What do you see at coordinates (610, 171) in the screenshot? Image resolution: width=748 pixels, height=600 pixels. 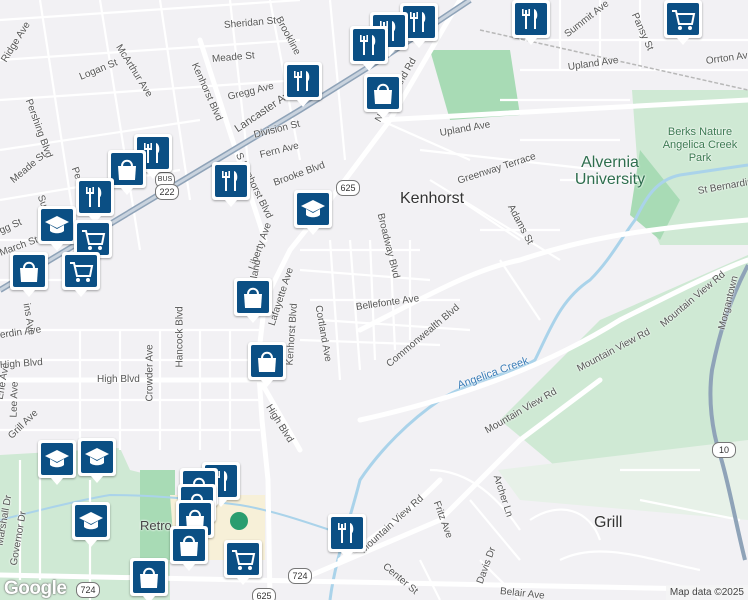 I see `place-label-alvernia: Alvernia University` at bounding box center [610, 171].